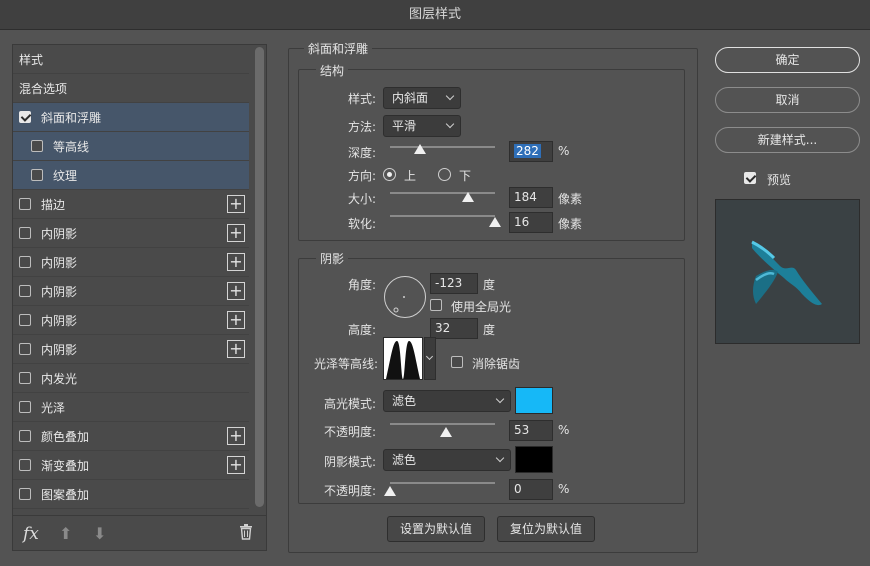  What do you see at coordinates (131, 146) in the screenshot?
I see `style-list-item: 等高线` at bounding box center [131, 146].